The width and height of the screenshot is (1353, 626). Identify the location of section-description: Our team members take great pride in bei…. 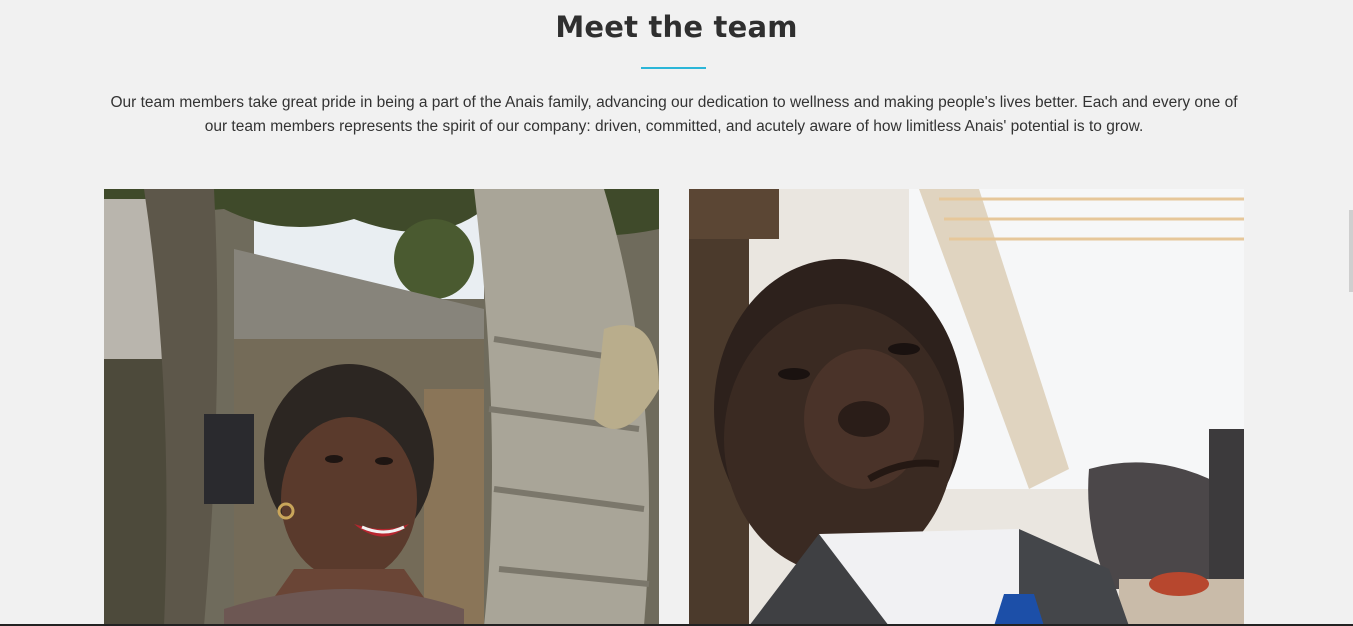
(674, 114).